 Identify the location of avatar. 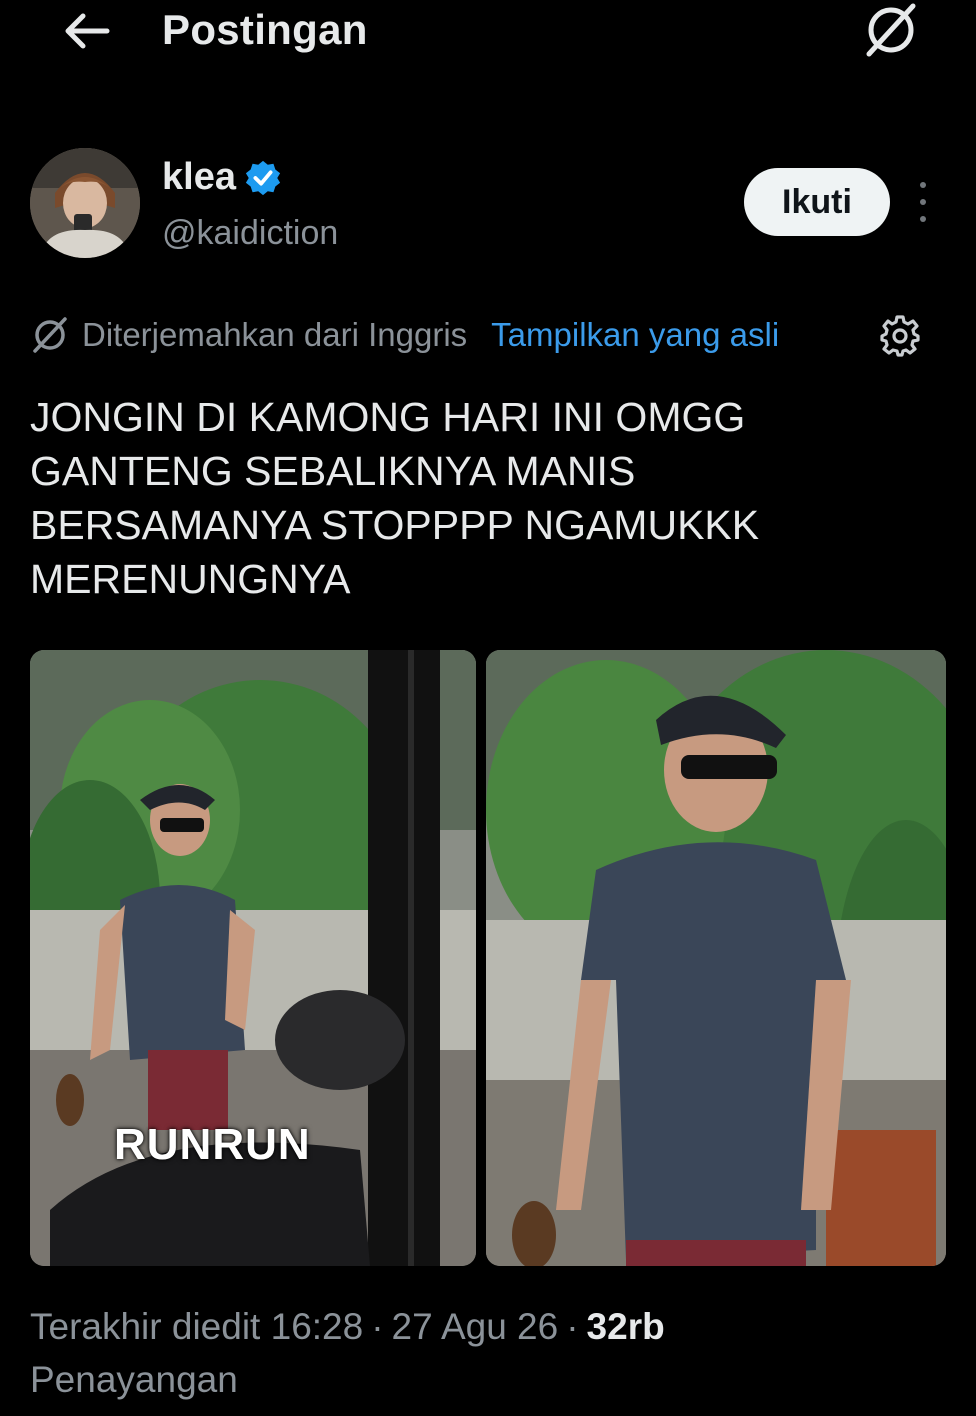
(85, 203).